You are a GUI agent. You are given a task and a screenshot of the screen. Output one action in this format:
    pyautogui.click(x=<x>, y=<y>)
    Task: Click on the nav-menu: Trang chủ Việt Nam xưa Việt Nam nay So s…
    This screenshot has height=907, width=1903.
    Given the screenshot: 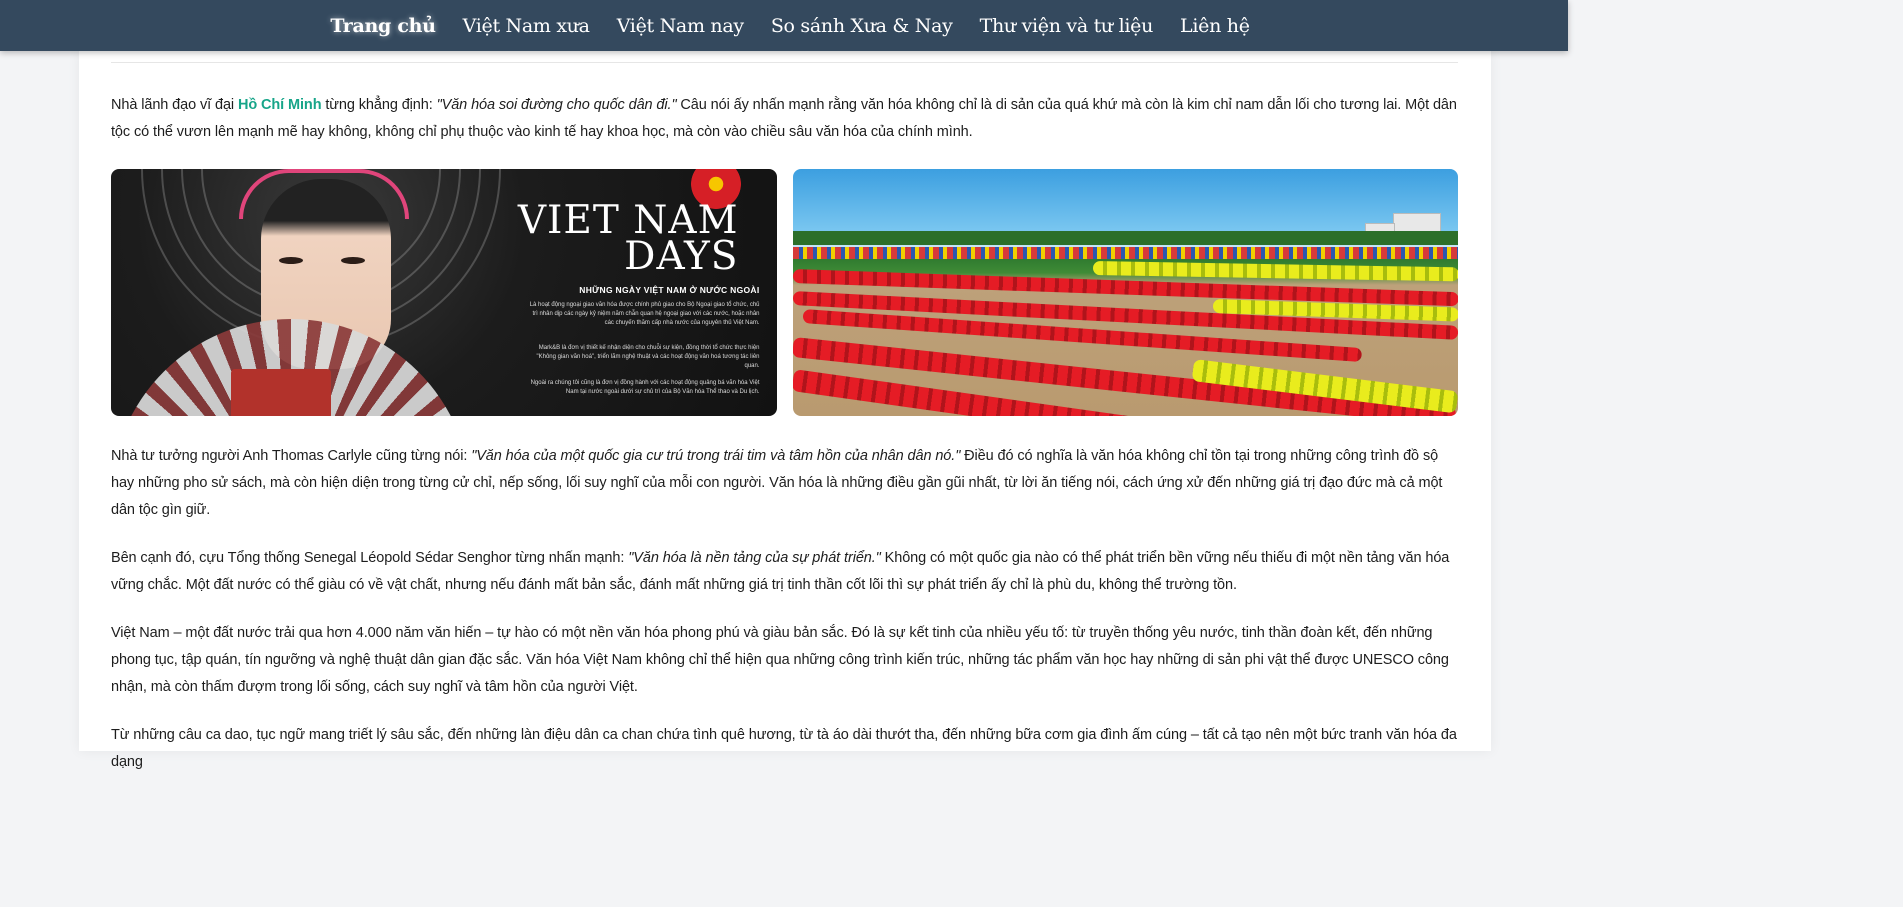 What is the action you would take?
    pyautogui.click(x=790, y=26)
    